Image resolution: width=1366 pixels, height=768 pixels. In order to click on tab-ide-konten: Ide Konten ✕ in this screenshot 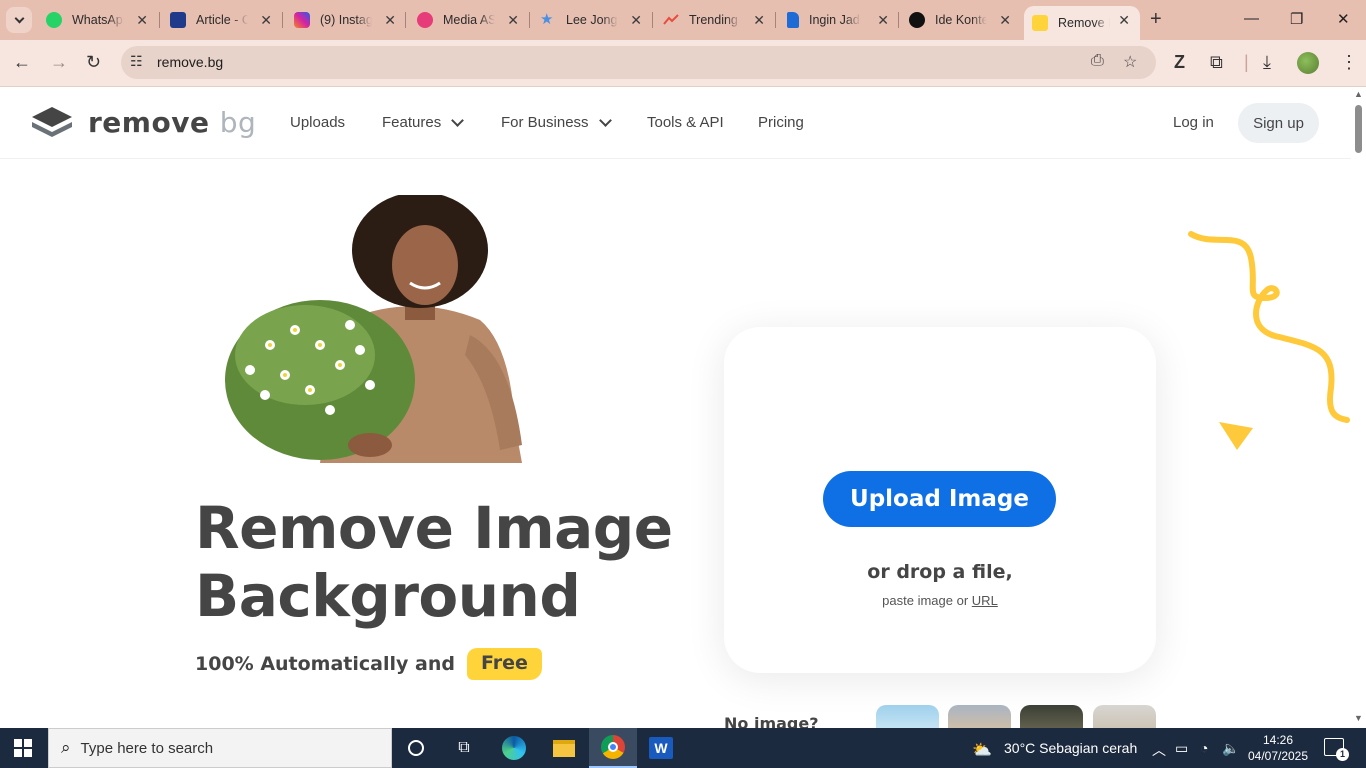, I will do `click(965, 20)`.